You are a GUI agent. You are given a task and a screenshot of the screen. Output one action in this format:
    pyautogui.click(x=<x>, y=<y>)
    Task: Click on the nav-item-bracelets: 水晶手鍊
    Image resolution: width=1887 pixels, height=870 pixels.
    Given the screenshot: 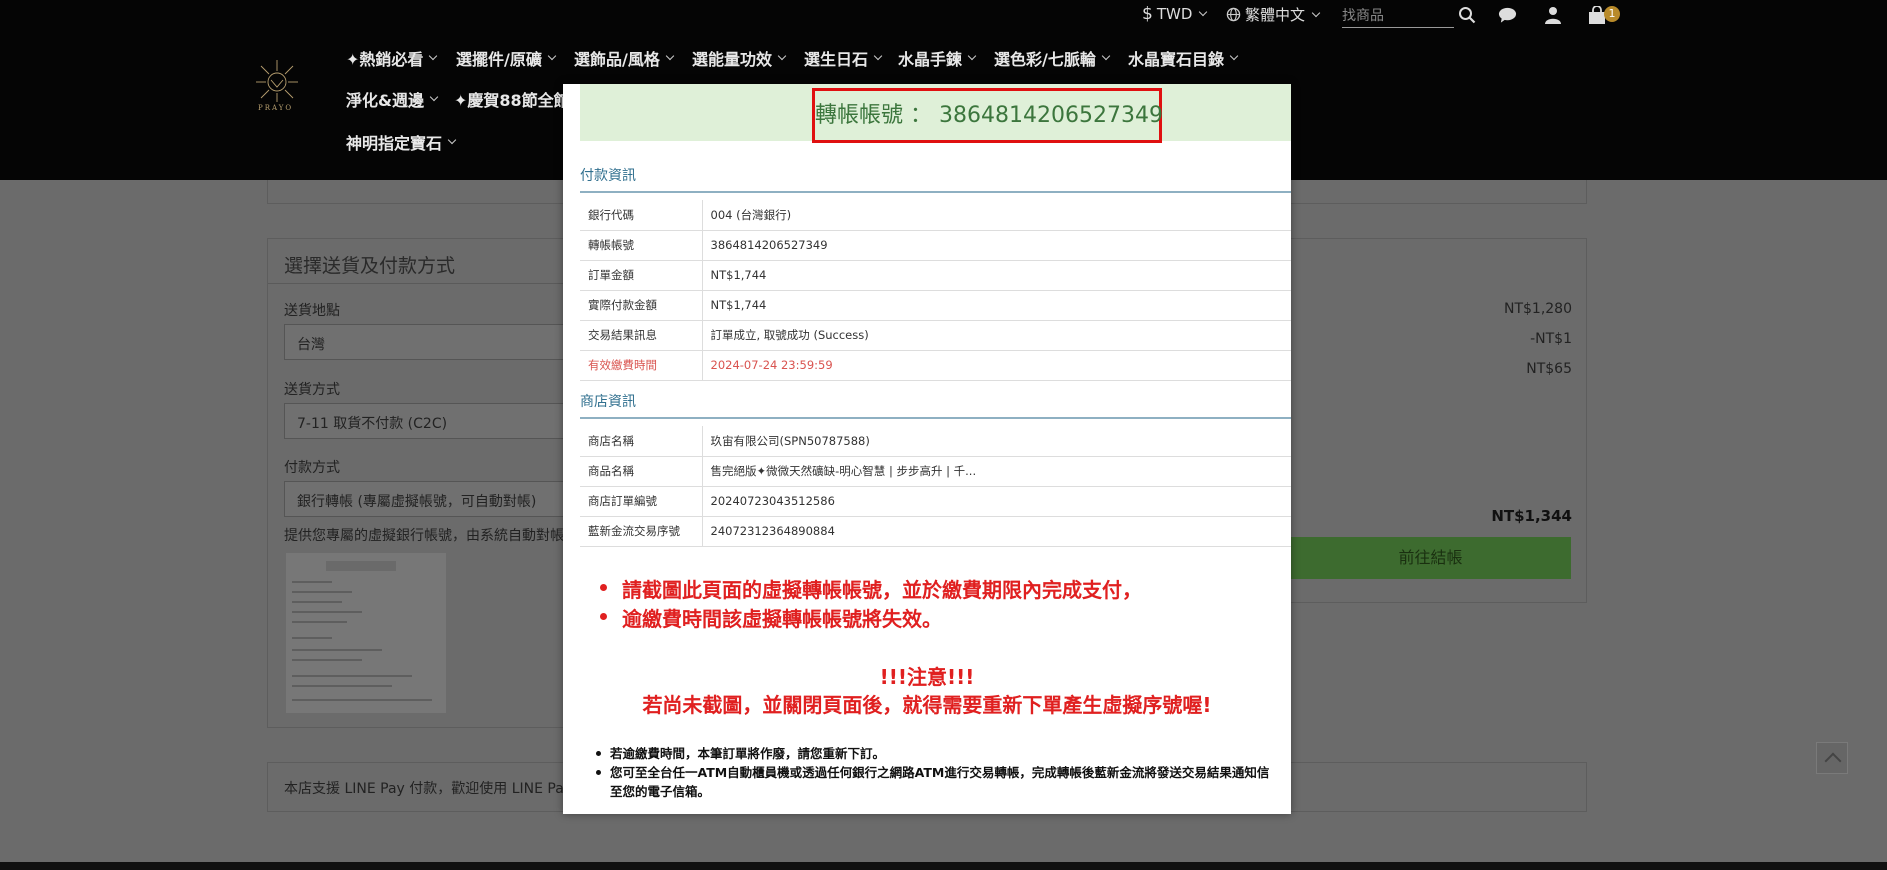 What is the action you would take?
    pyautogui.click(x=937, y=58)
    